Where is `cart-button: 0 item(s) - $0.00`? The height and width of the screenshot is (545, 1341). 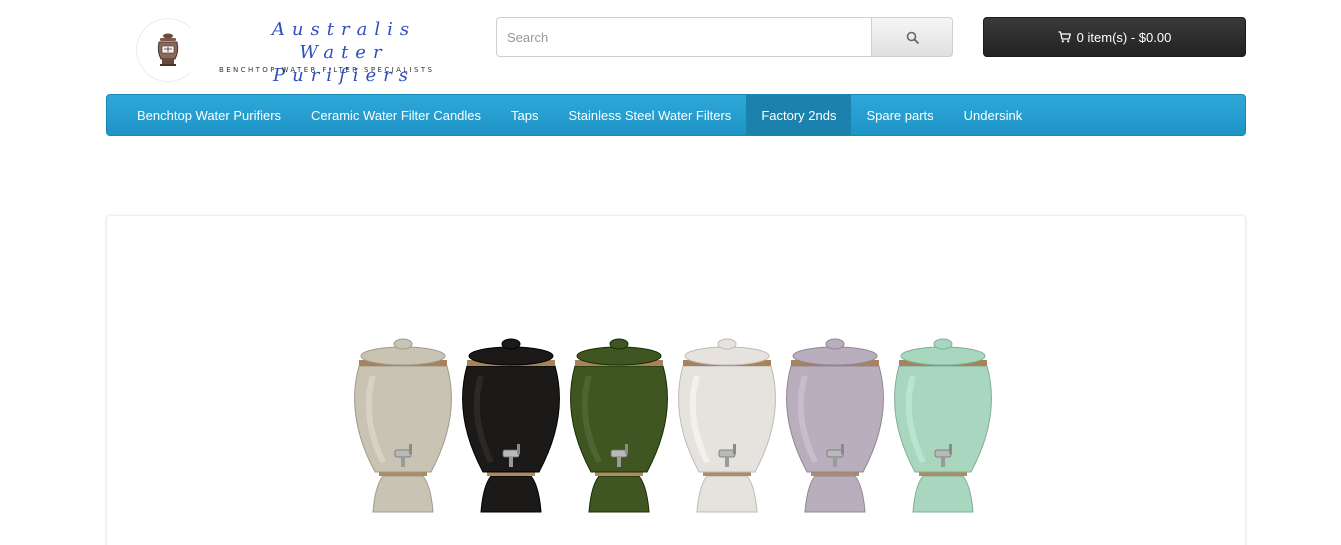
cart-button: 0 item(s) - $0.00 is located at coordinates (1114, 37).